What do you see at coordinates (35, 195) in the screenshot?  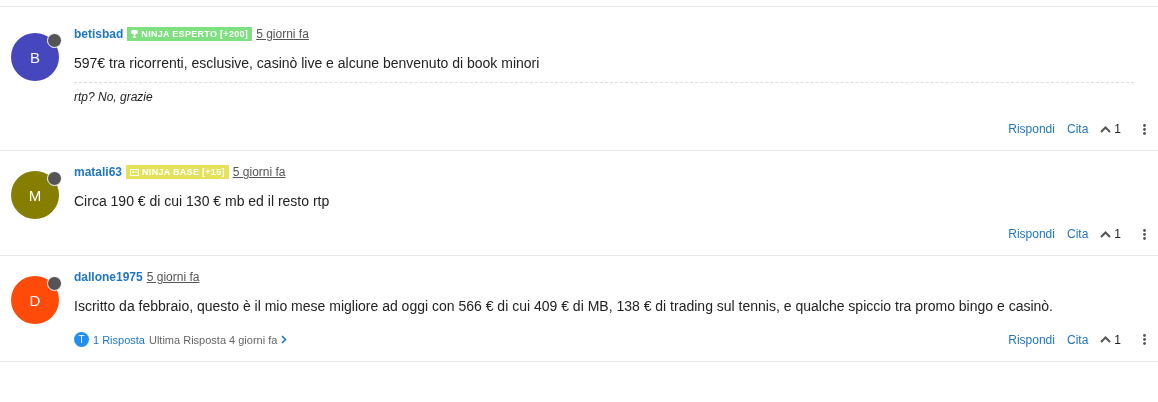 I see `user-avatar: M` at bounding box center [35, 195].